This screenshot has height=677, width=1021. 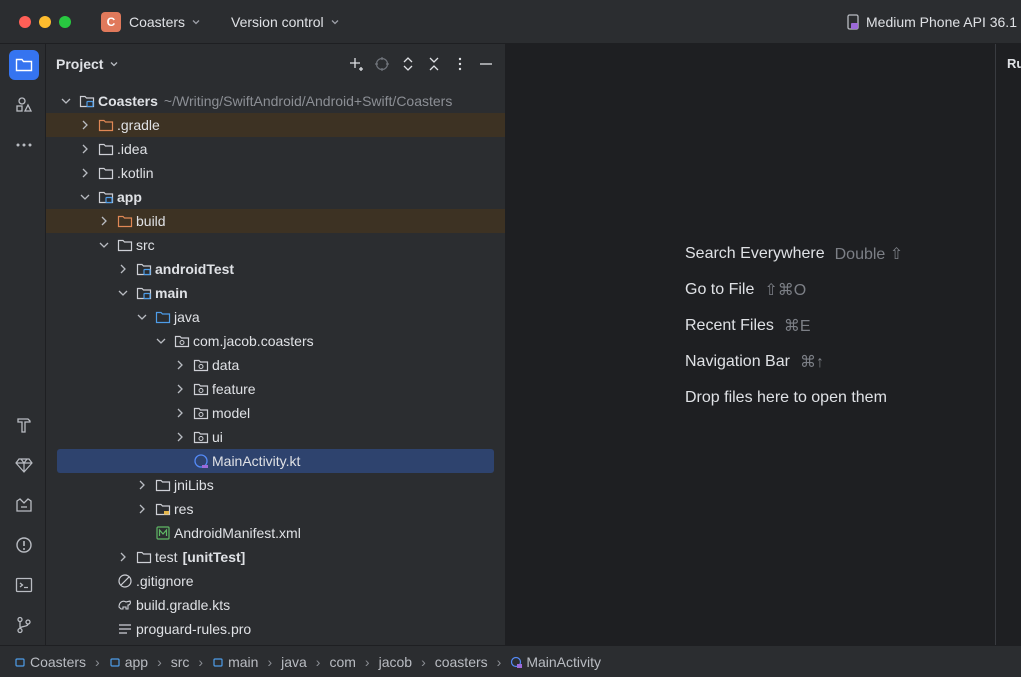 What do you see at coordinates (275, 125) in the screenshot?
I see `tree-row-gradle: .gradle` at bounding box center [275, 125].